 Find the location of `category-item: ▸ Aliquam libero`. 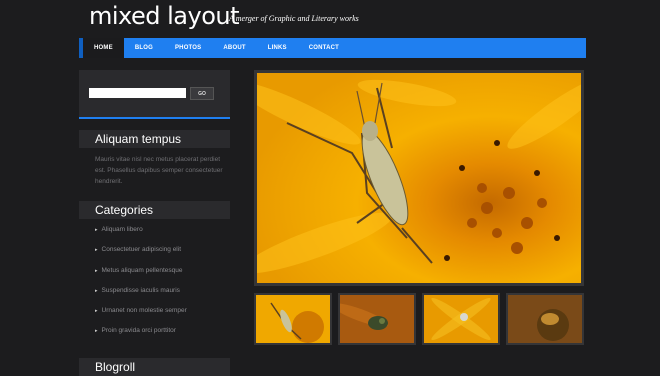

category-item: ▸ Aliquam libero is located at coordinates (141, 235).